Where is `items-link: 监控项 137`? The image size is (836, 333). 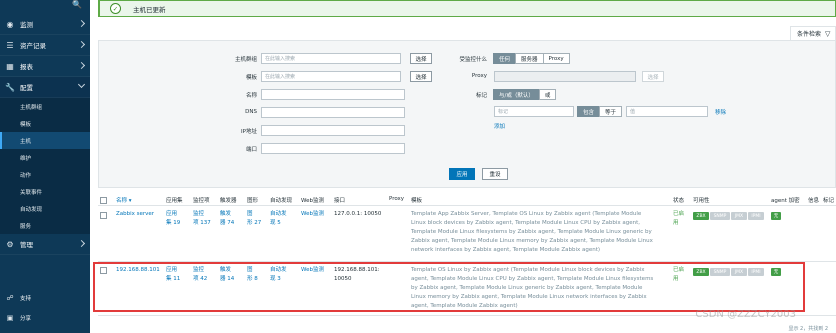 items-link: 监控项 137 is located at coordinates (202, 219).